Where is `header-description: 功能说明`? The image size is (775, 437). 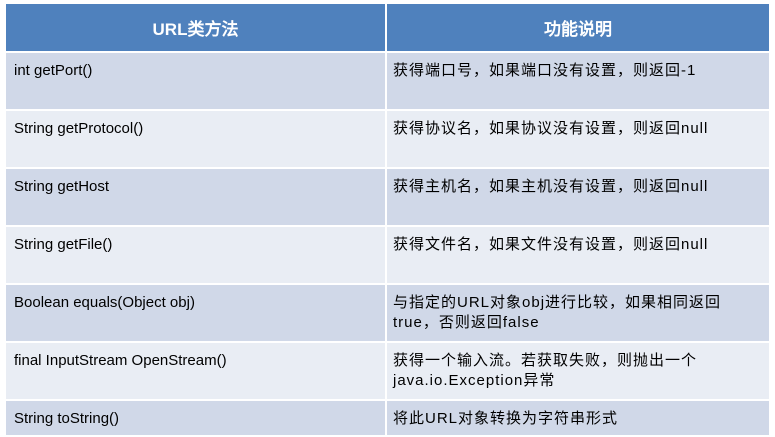 header-description: 功能说明 is located at coordinates (577, 28).